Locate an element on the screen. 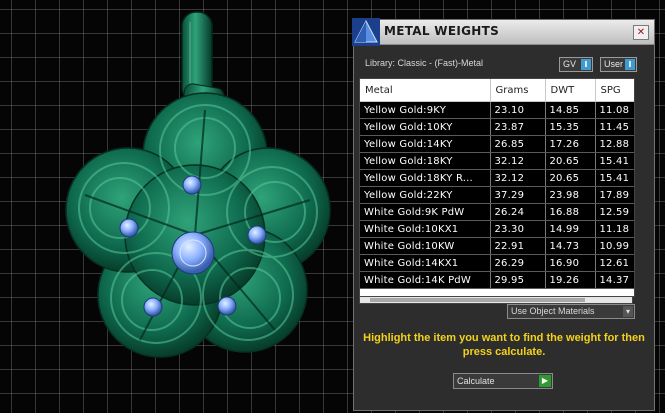 The width and height of the screenshot is (665, 413). column-header-grams: Grams is located at coordinates (518, 90).